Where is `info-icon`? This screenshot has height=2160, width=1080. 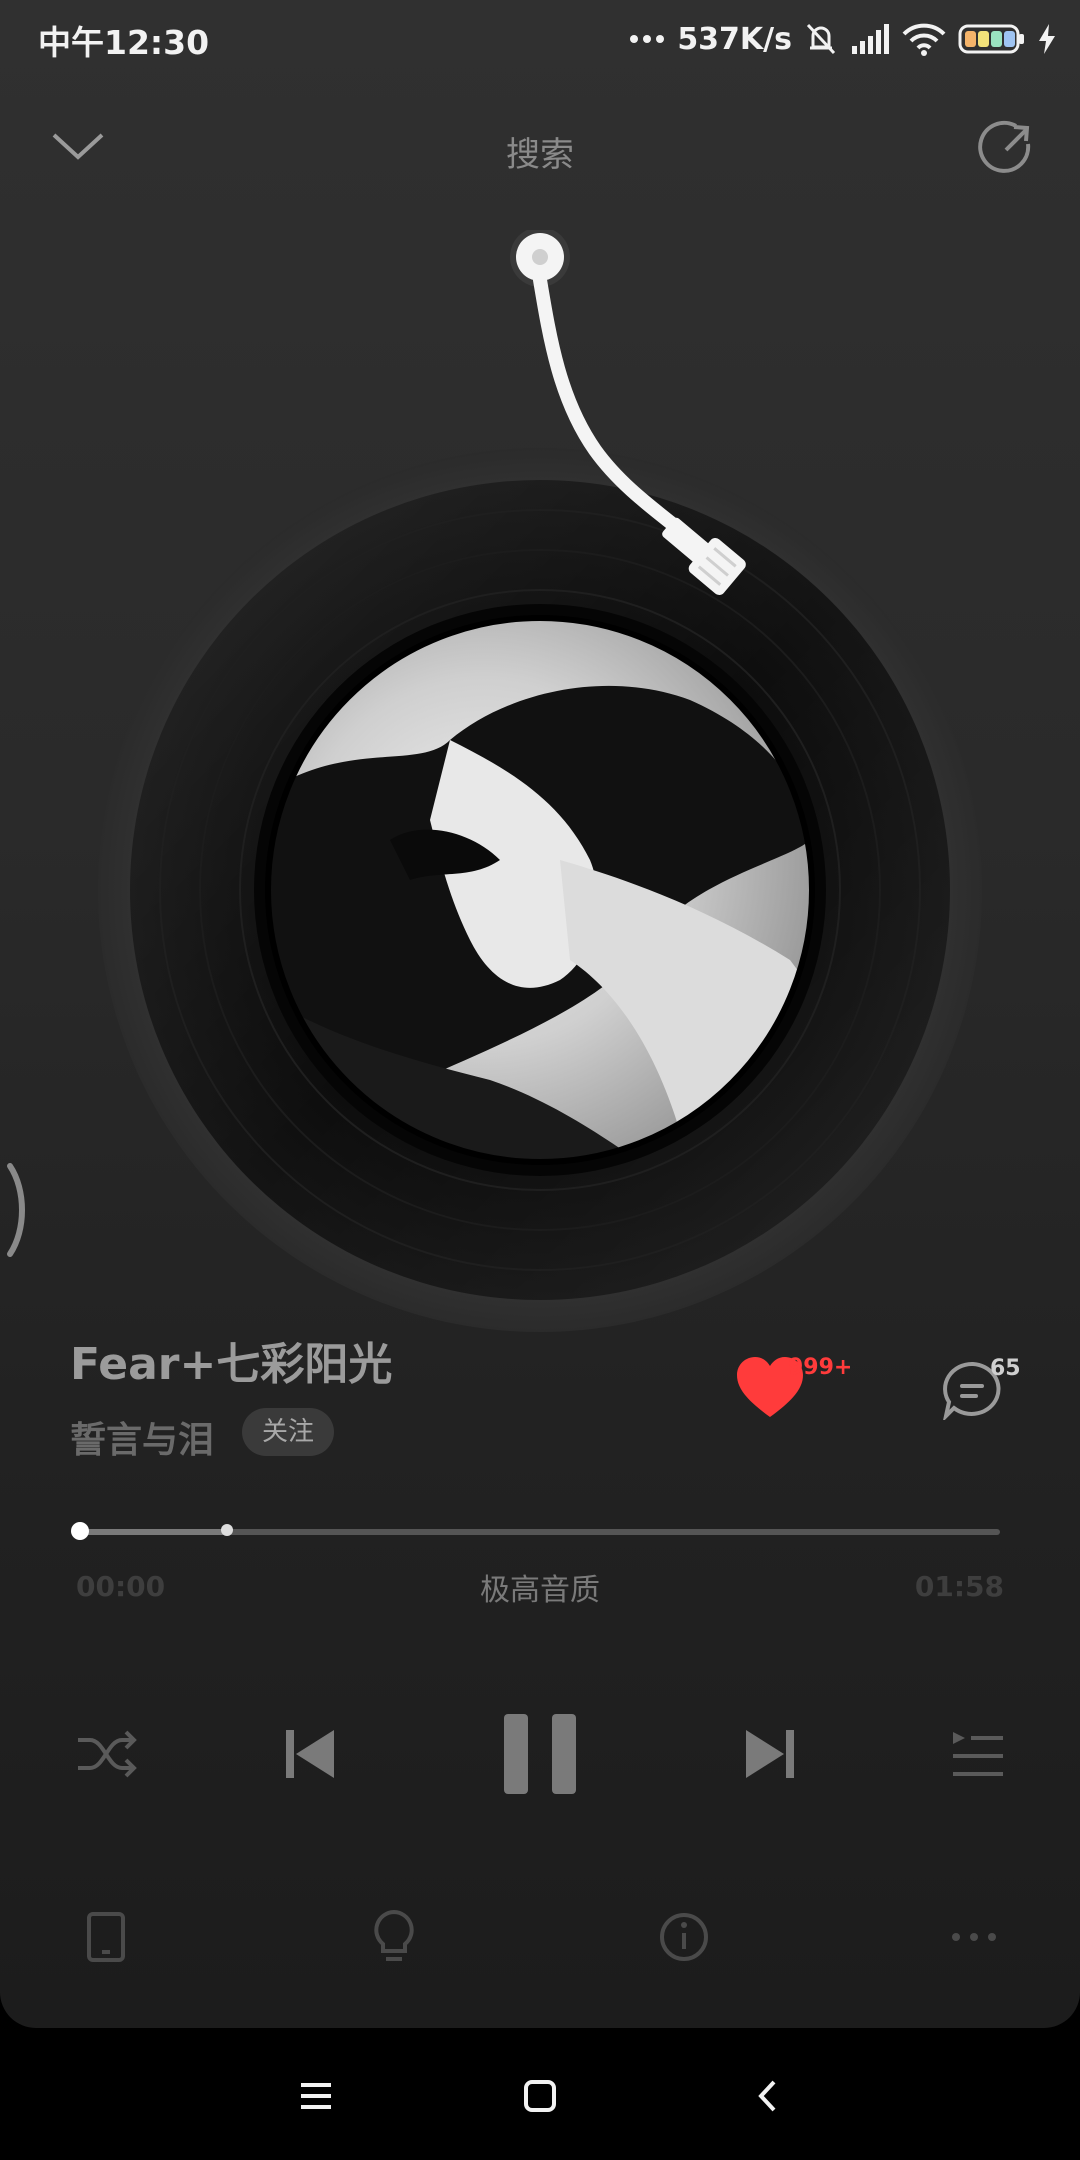
info-icon is located at coordinates (684, 1937).